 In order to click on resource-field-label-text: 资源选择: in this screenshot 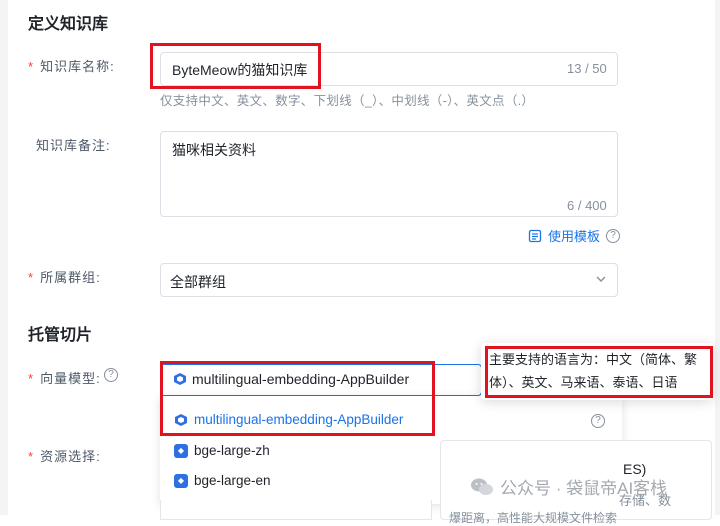, I will do `click(70, 456)`.